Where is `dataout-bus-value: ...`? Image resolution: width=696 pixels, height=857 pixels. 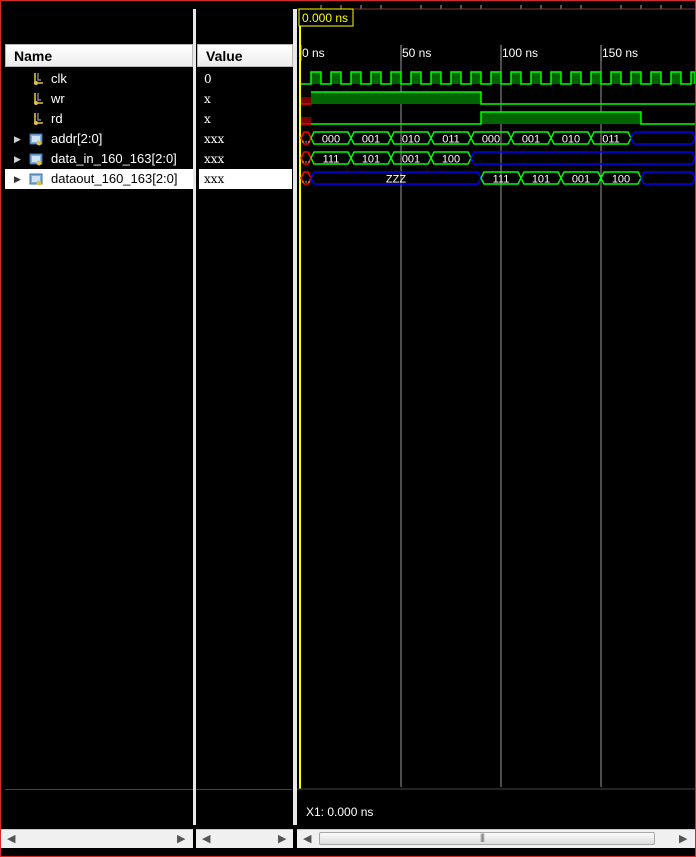
dataout-bus-value: ... is located at coordinates (305, 180).